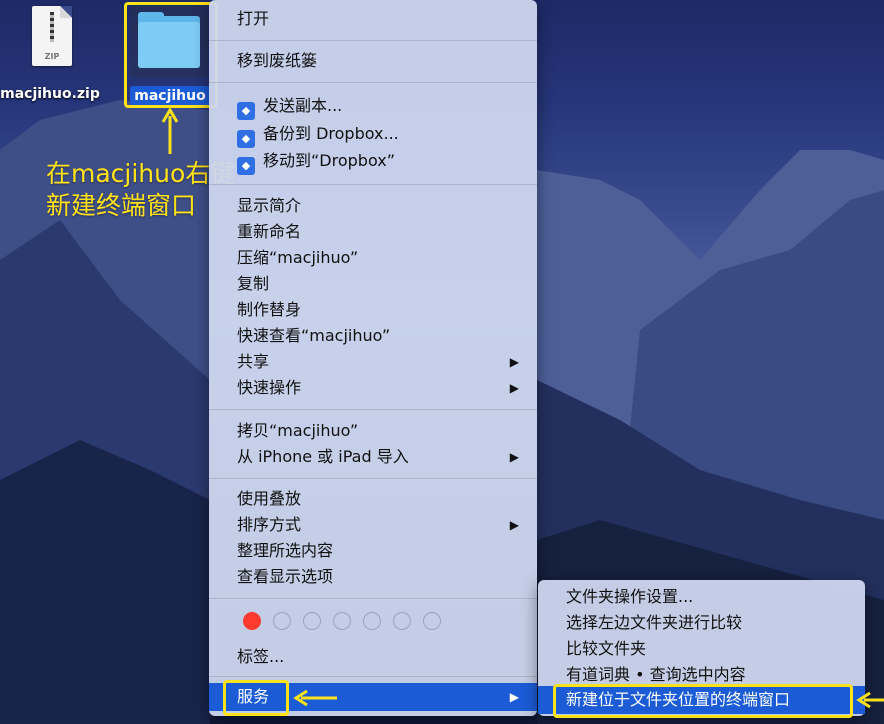 This screenshot has height=724, width=884. What do you see at coordinates (373, 284) in the screenshot?
I see `menu-item-duplicate: 复制` at bounding box center [373, 284].